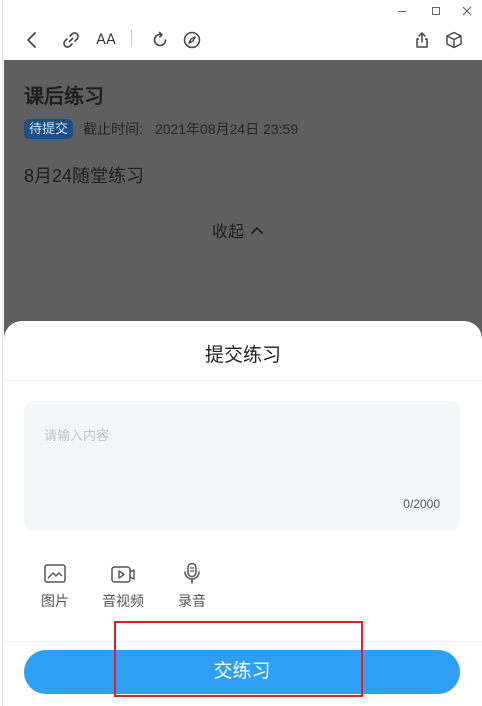 This screenshot has width=482, height=706. What do you see at coordinates (243, 11) in the screenshot?
I see `title-bar` at bounding box center [243, 11].